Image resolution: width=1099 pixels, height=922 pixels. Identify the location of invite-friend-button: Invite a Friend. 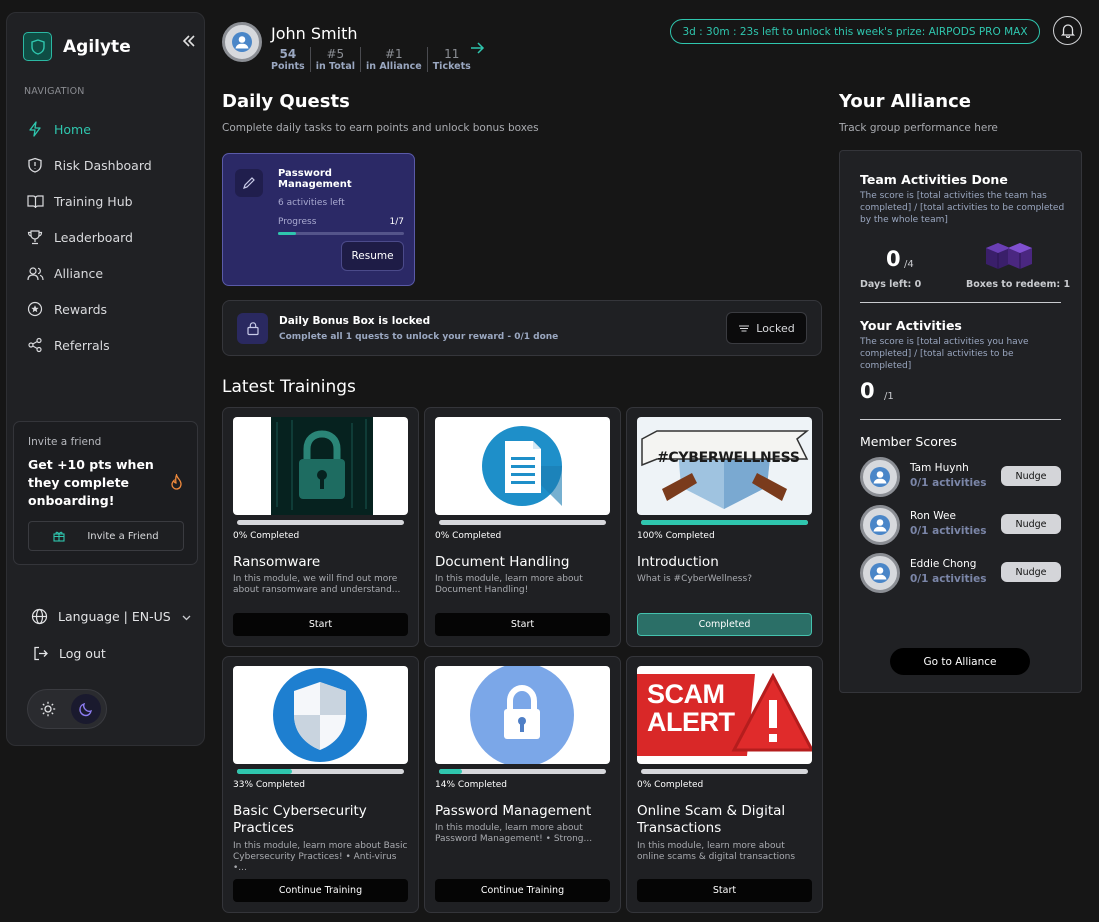
(106, 536).